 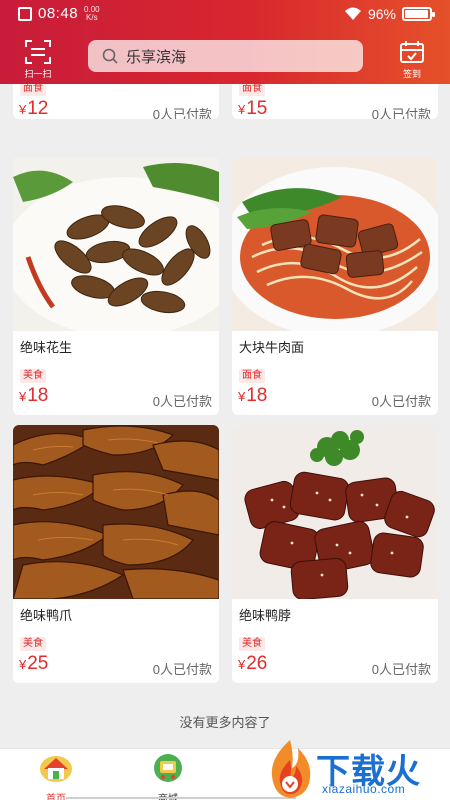 What do you see at coordinates (265, 615) in the screenshot?
I see `product-name: 绝味鸭脖` at bounding box center [265, 615].